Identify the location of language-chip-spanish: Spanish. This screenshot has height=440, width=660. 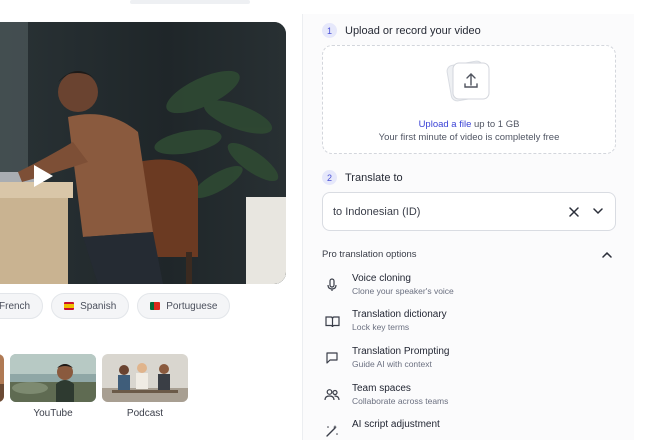
(90, 306).